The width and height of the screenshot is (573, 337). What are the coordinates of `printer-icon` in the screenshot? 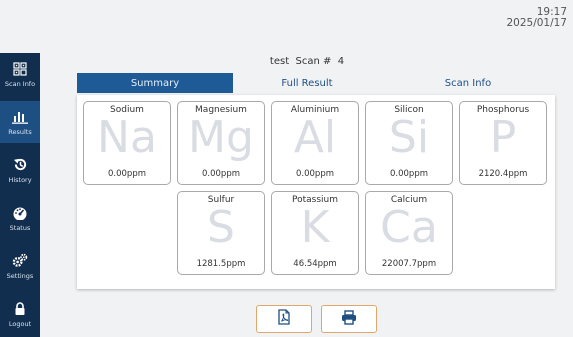 It's located at (349, 319).